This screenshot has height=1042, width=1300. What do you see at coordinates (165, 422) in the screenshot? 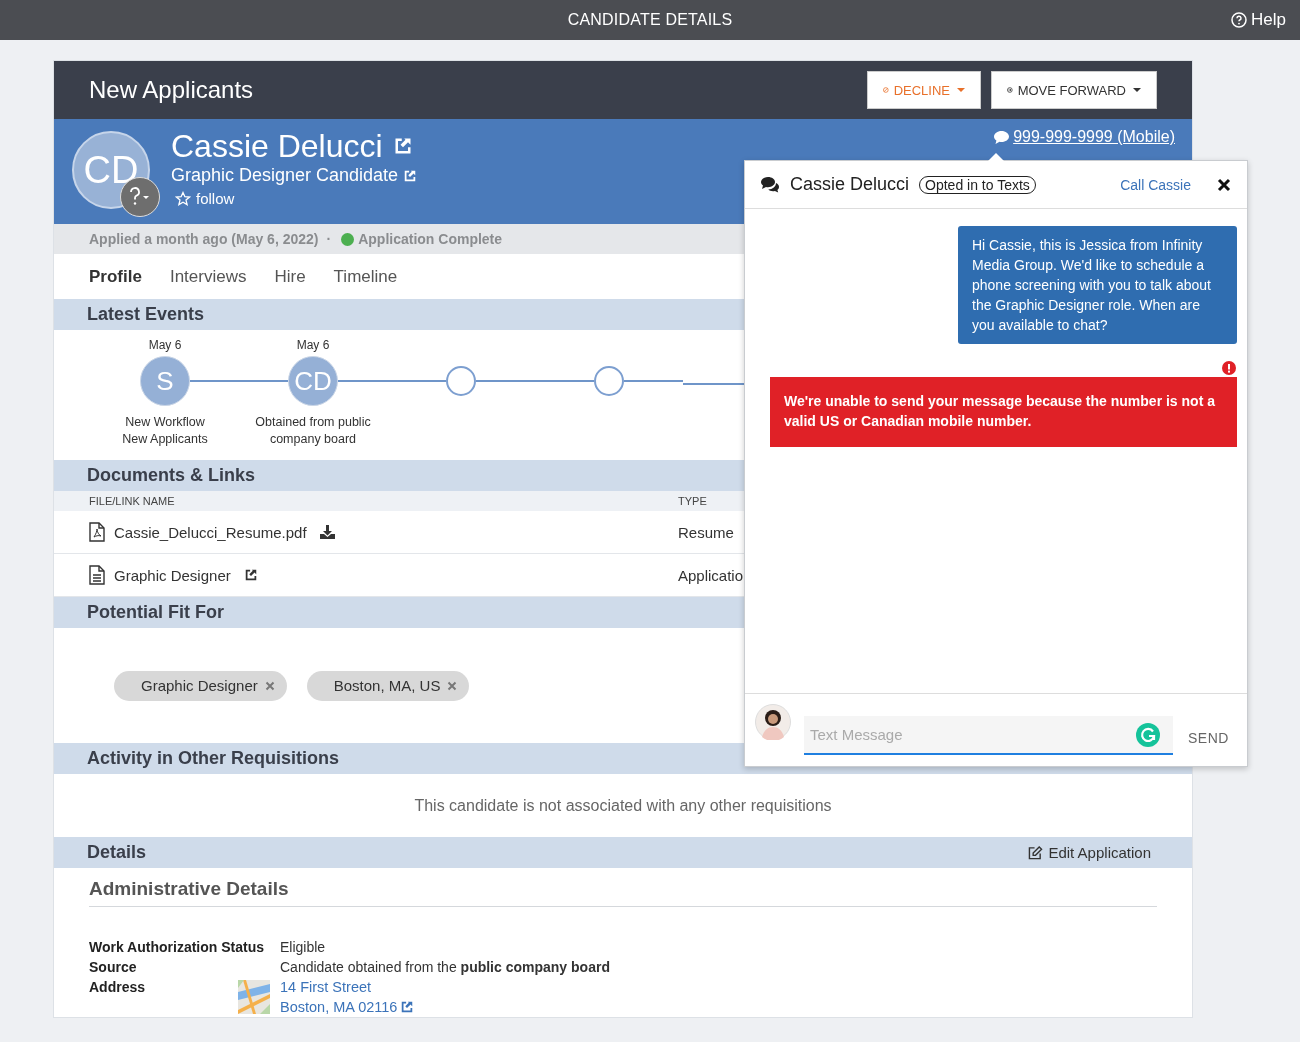
I see `event-label: New Workflow` at bounding box center [165, 422].